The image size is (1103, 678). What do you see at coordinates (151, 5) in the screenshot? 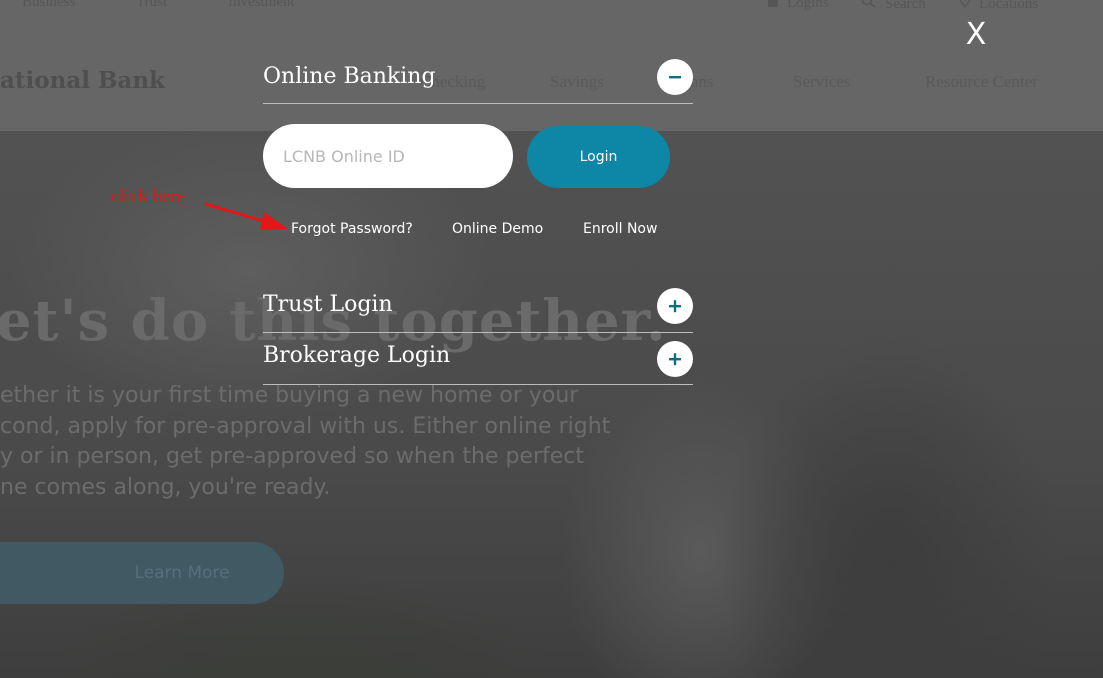
I see `top-link-trust: Trust` at bounding box center [151, 5].